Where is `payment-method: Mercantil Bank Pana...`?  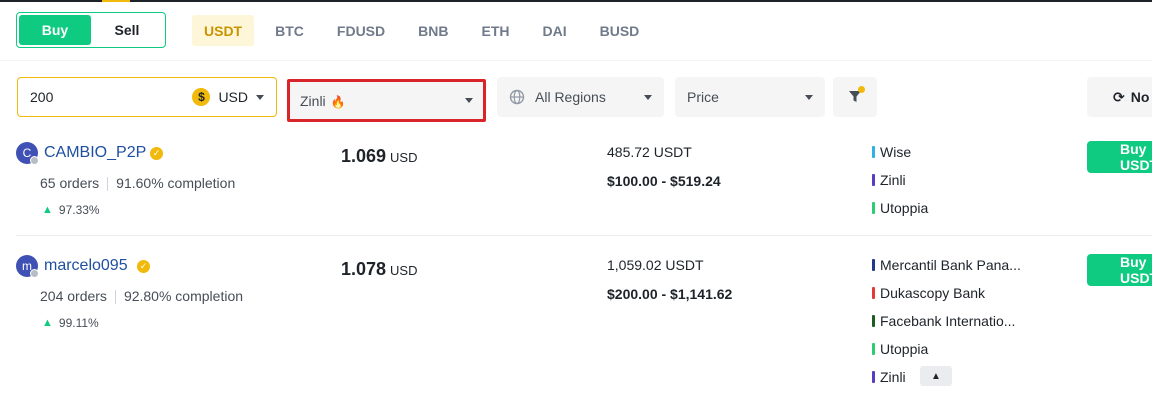
payment-method: Mercantil Bank Pana... is located at coordinates (946, 265).